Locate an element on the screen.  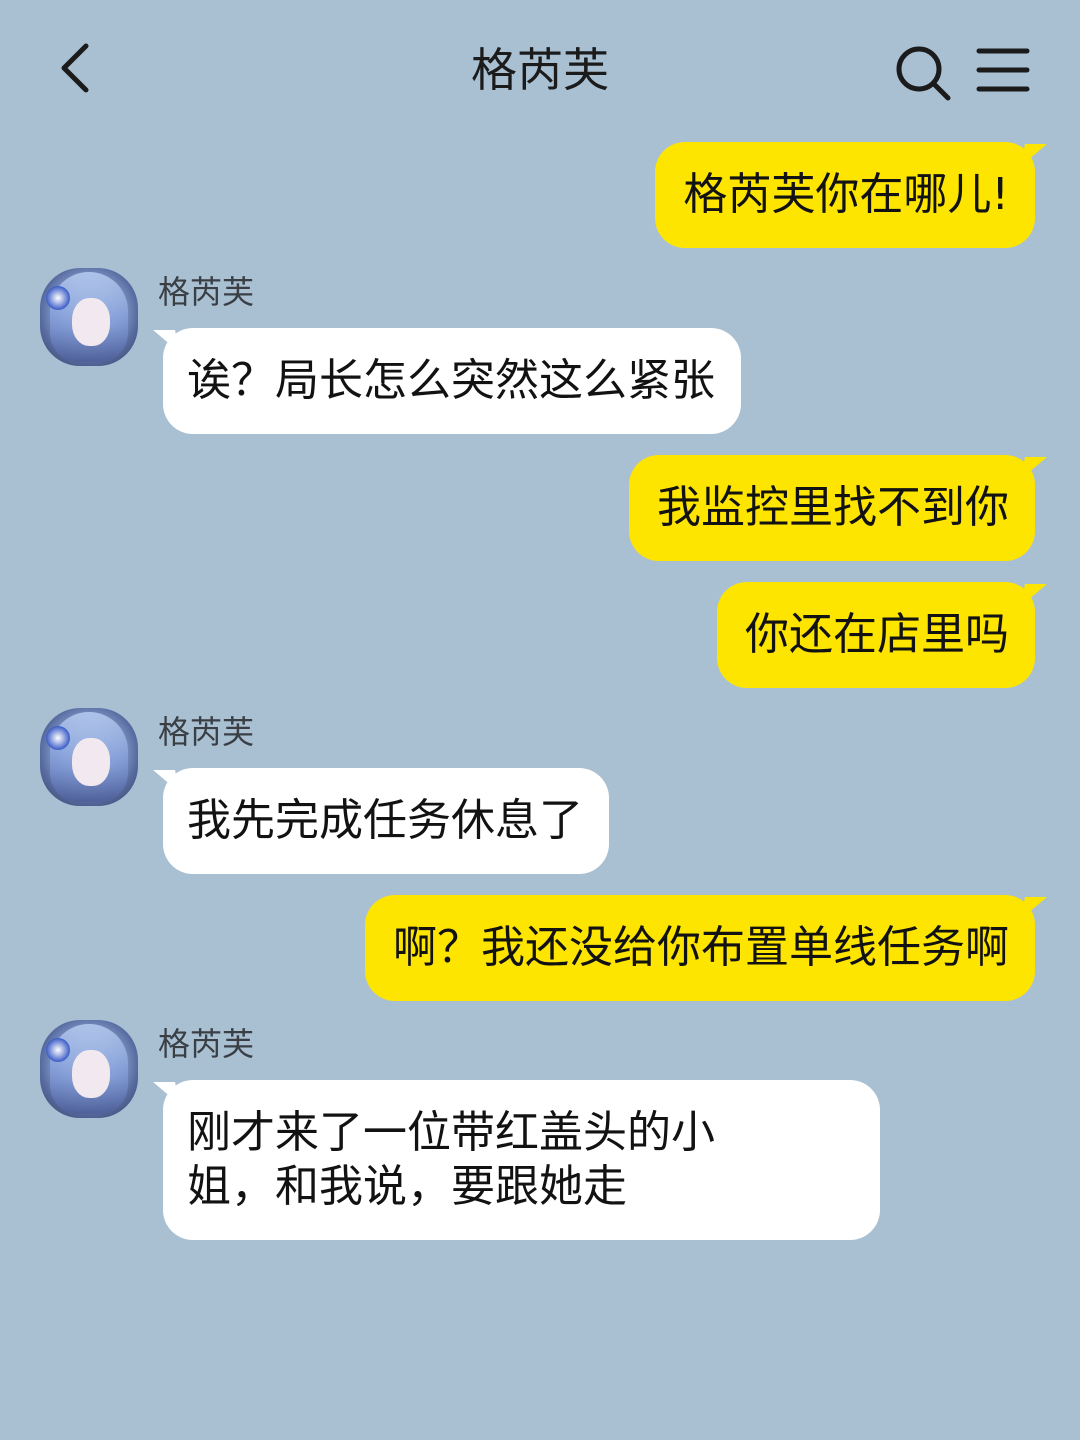
message-outgoing: 啊？我还没给你布置单线任务啊 is located at coordinates (700, 948).